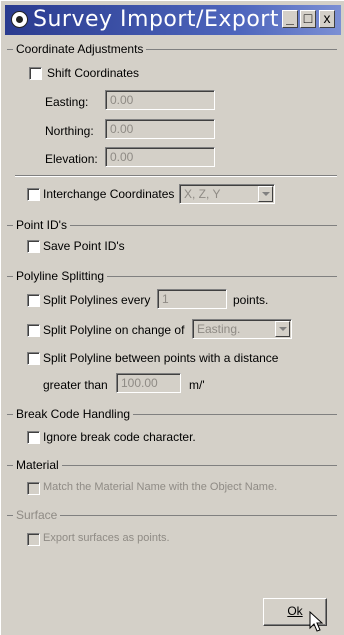 The width and height of the screenshot is (344, 635). What do you see at coordinates (93, 73) in the screenshot?
I see `shift-coordinates-label: Shift Coordinates` at bounding box center [93, 73].